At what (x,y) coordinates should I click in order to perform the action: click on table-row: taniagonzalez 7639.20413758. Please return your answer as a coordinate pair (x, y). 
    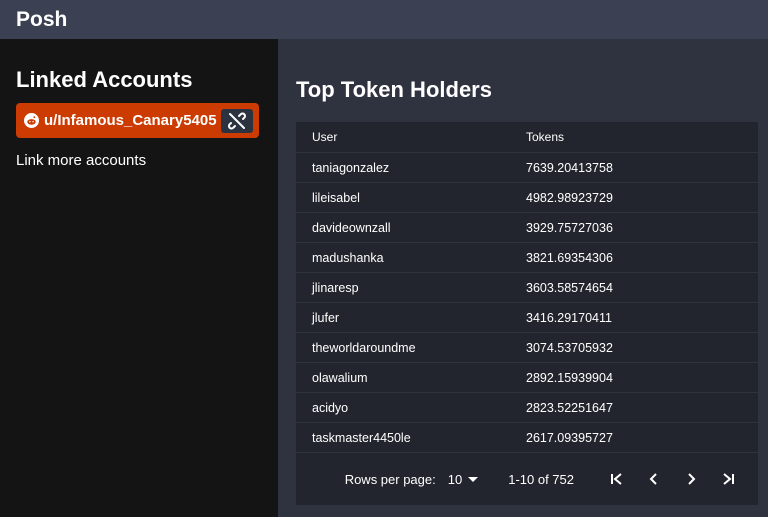
    Looking at the image, I should click on (527, 168).